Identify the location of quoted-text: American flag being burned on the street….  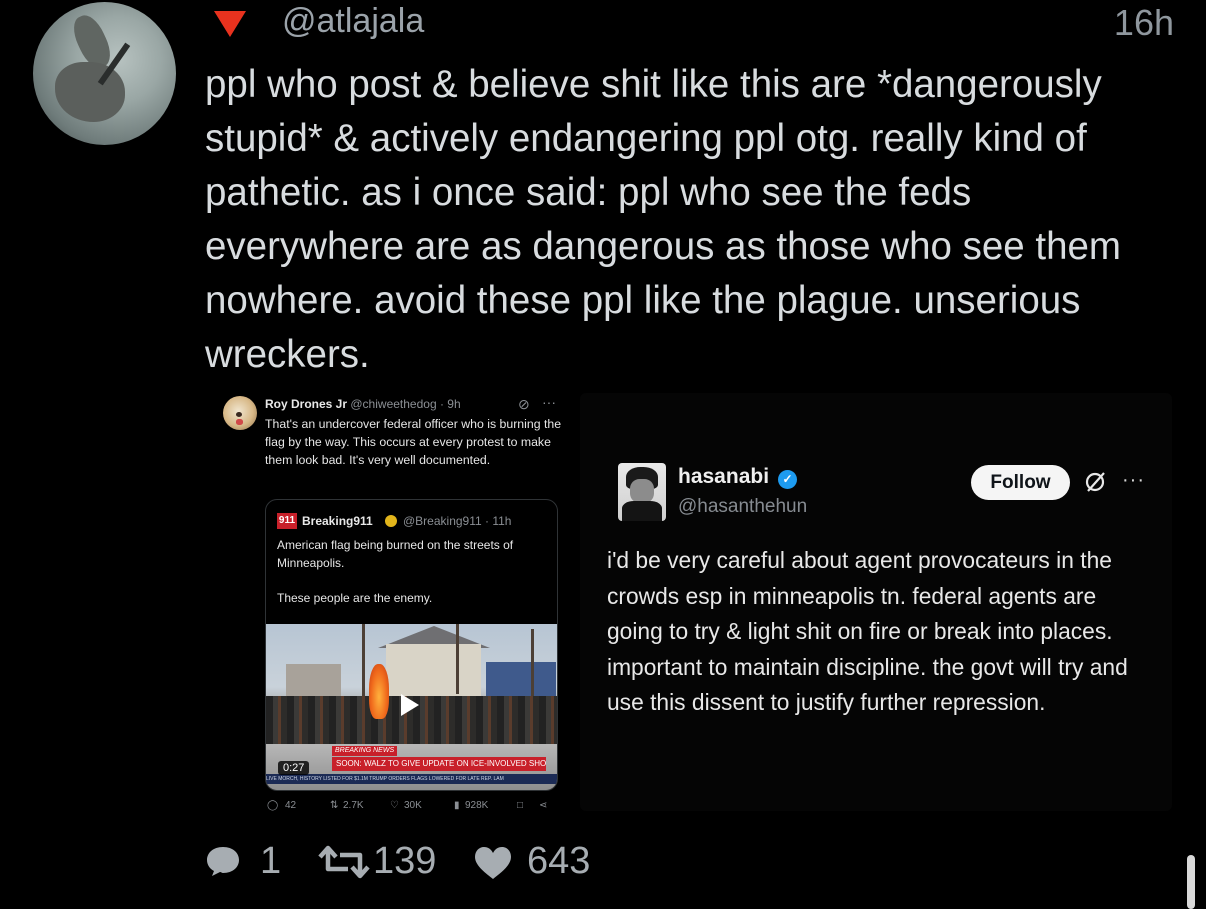
(395, 554).